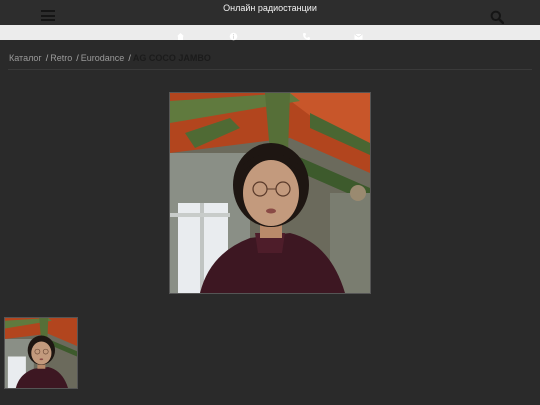 This screenshot has width=540, height=405. Describe the element at coordinates (103, 58) in the screenshot. I see `breadcrumb-item-eurodance: Eurodance` at that location.